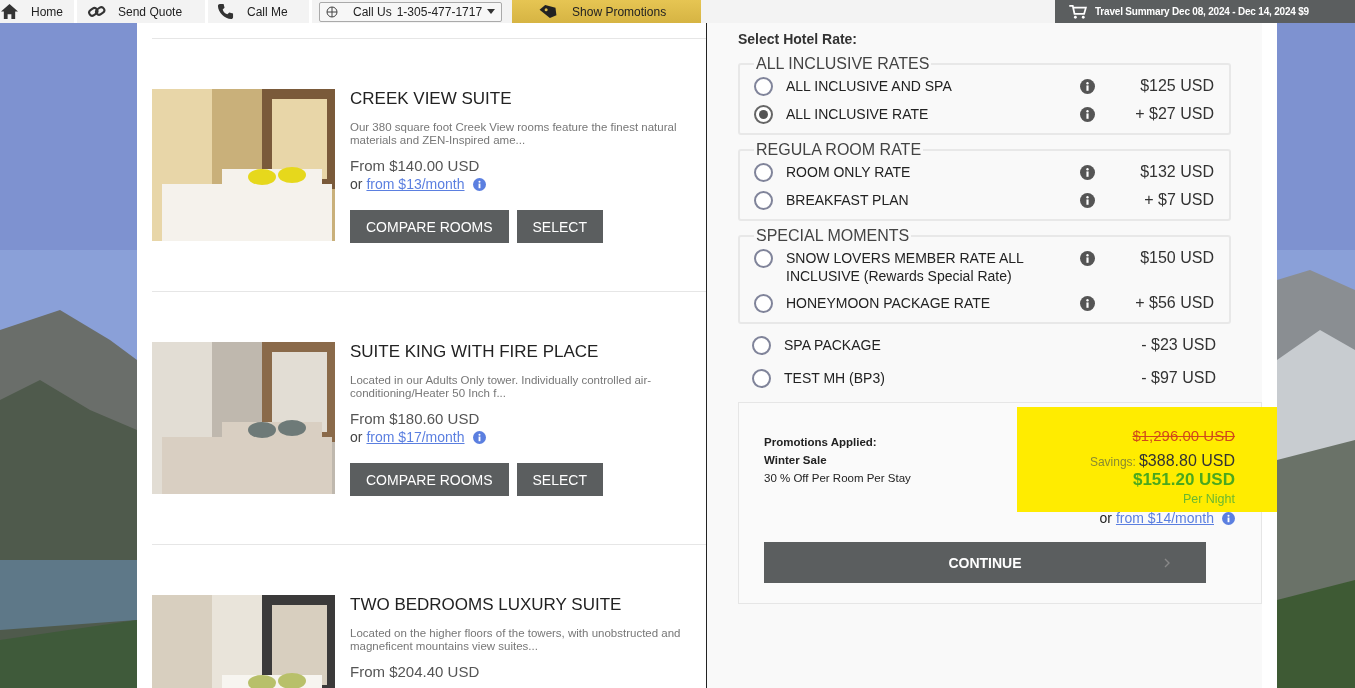 The image size is (1355, 688). What do you see at coordinates (415, 418) in the screenshot?
I see `room-price: From $180.60 USD` at bounding box center [415, 418].